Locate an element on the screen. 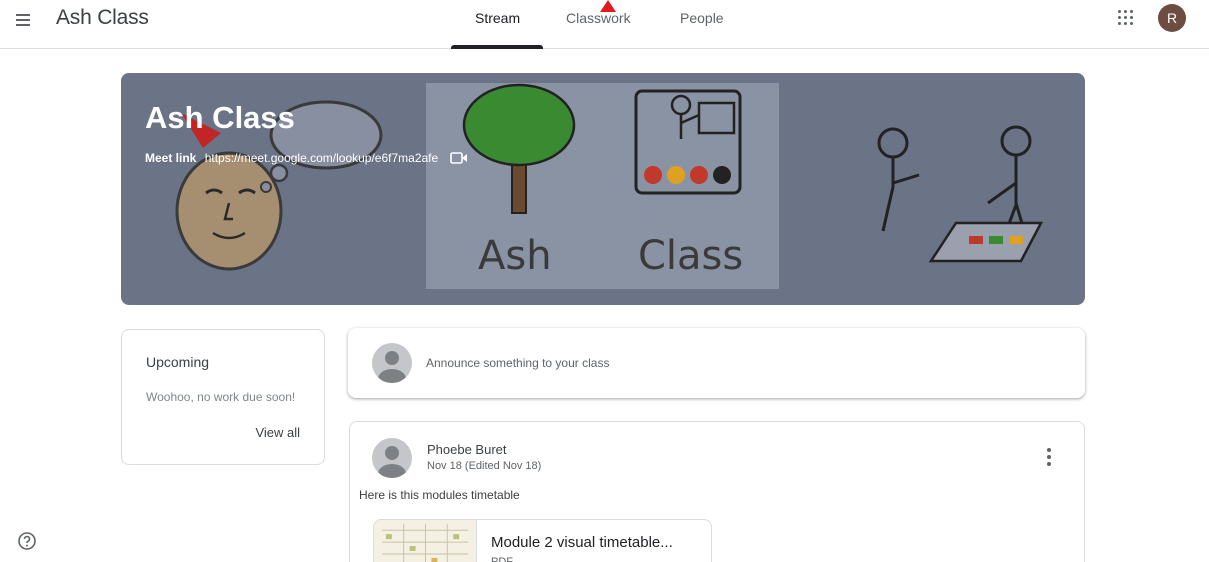 This screenshot has width=1209, height=562. tab-classwork: Classwork is located at coordinates (598, 18).